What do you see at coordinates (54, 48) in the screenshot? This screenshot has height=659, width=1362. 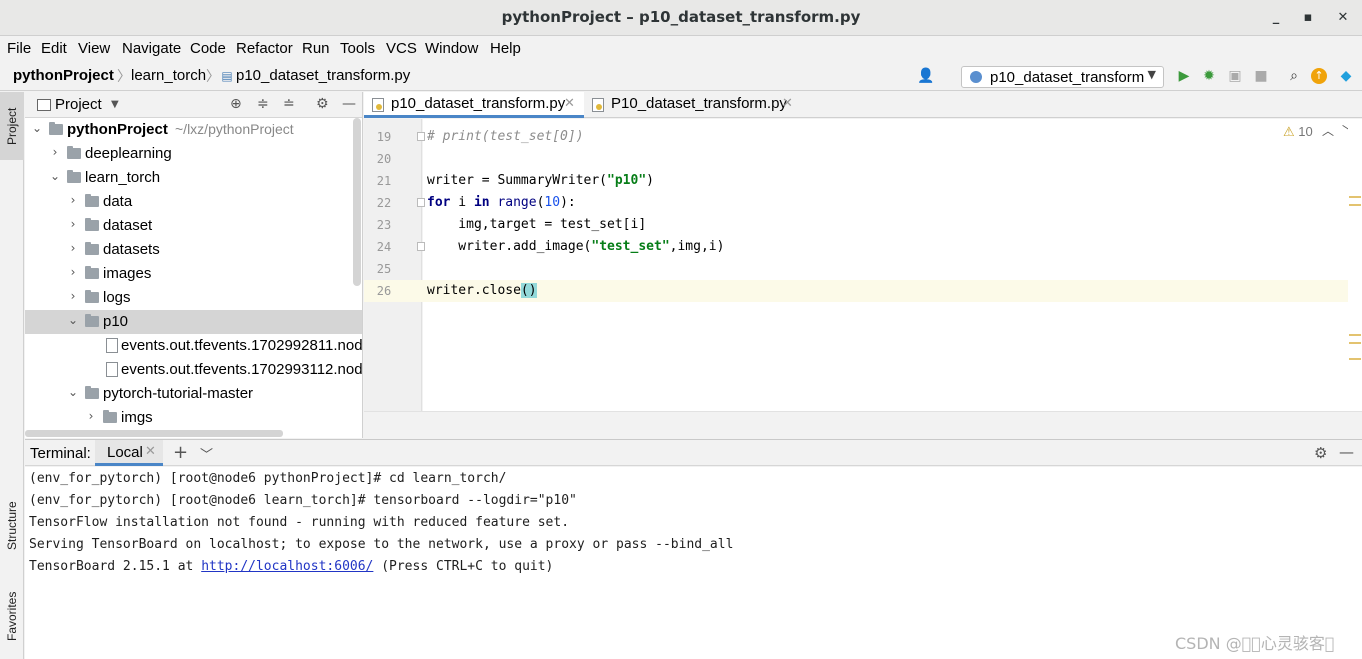 I see `menu-edit: Edit` at bounding box center [54, 48].